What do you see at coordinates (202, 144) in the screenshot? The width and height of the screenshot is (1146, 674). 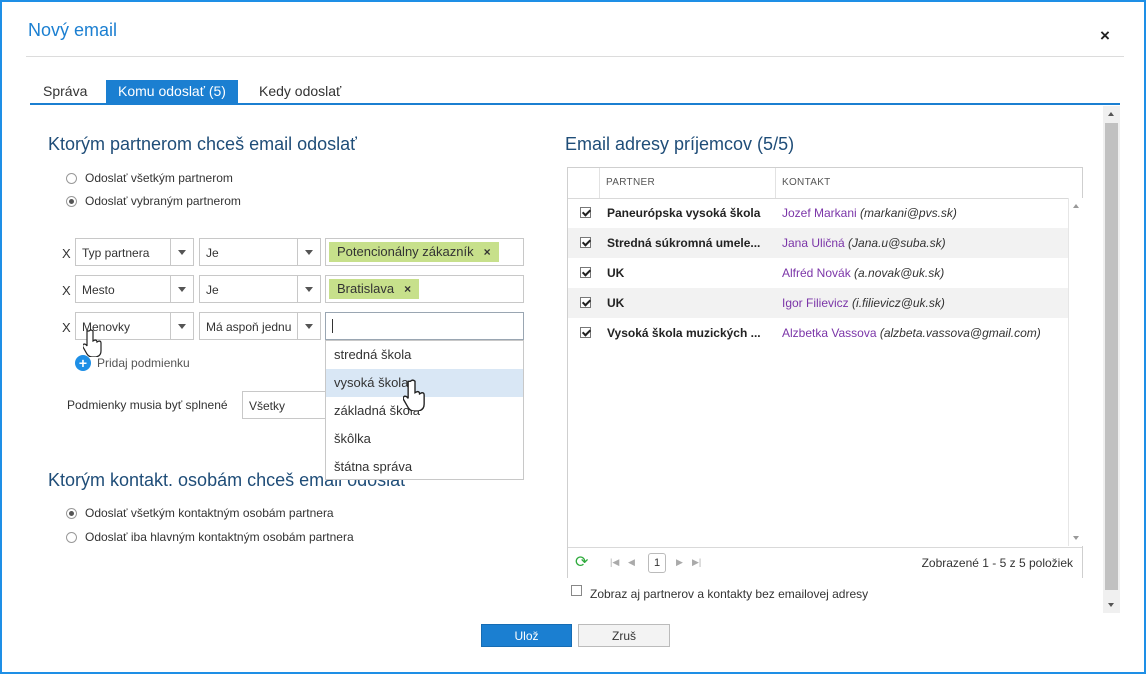 I see `partners-heading: Ktorým partnerom chceš email odoslať` at bounding box center [202, 144].